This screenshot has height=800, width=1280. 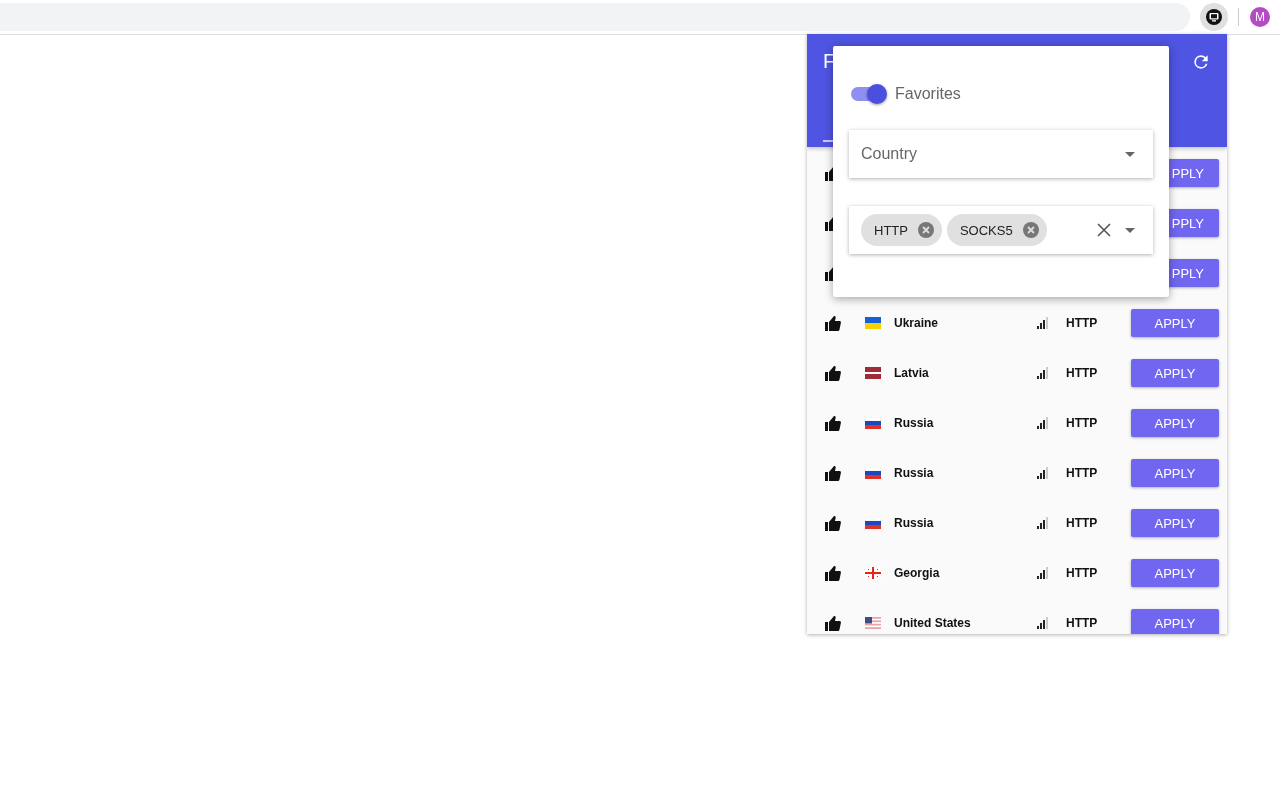 I want to click on country-name: Ukraine, so click(x=917, y=323).